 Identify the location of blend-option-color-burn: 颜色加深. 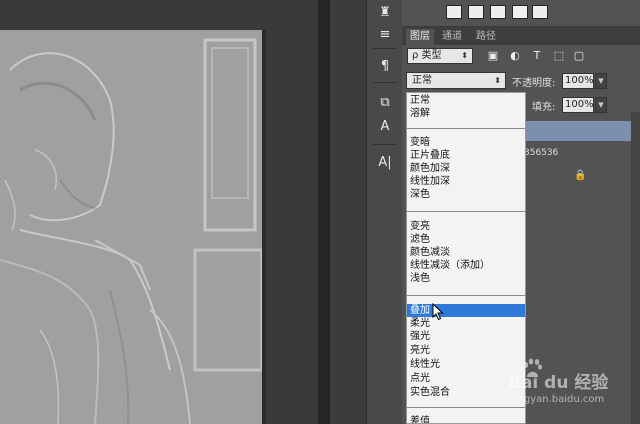
(466, 168).